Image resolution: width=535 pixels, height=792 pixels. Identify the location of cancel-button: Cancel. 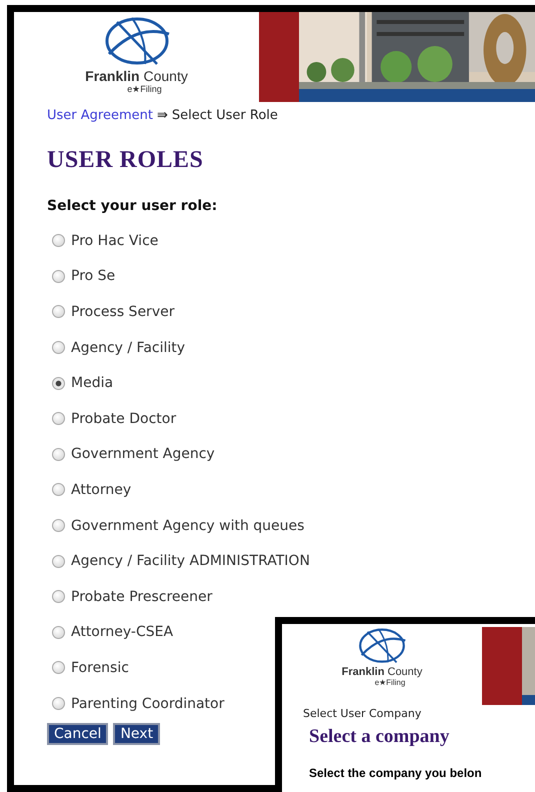
(77, 734).